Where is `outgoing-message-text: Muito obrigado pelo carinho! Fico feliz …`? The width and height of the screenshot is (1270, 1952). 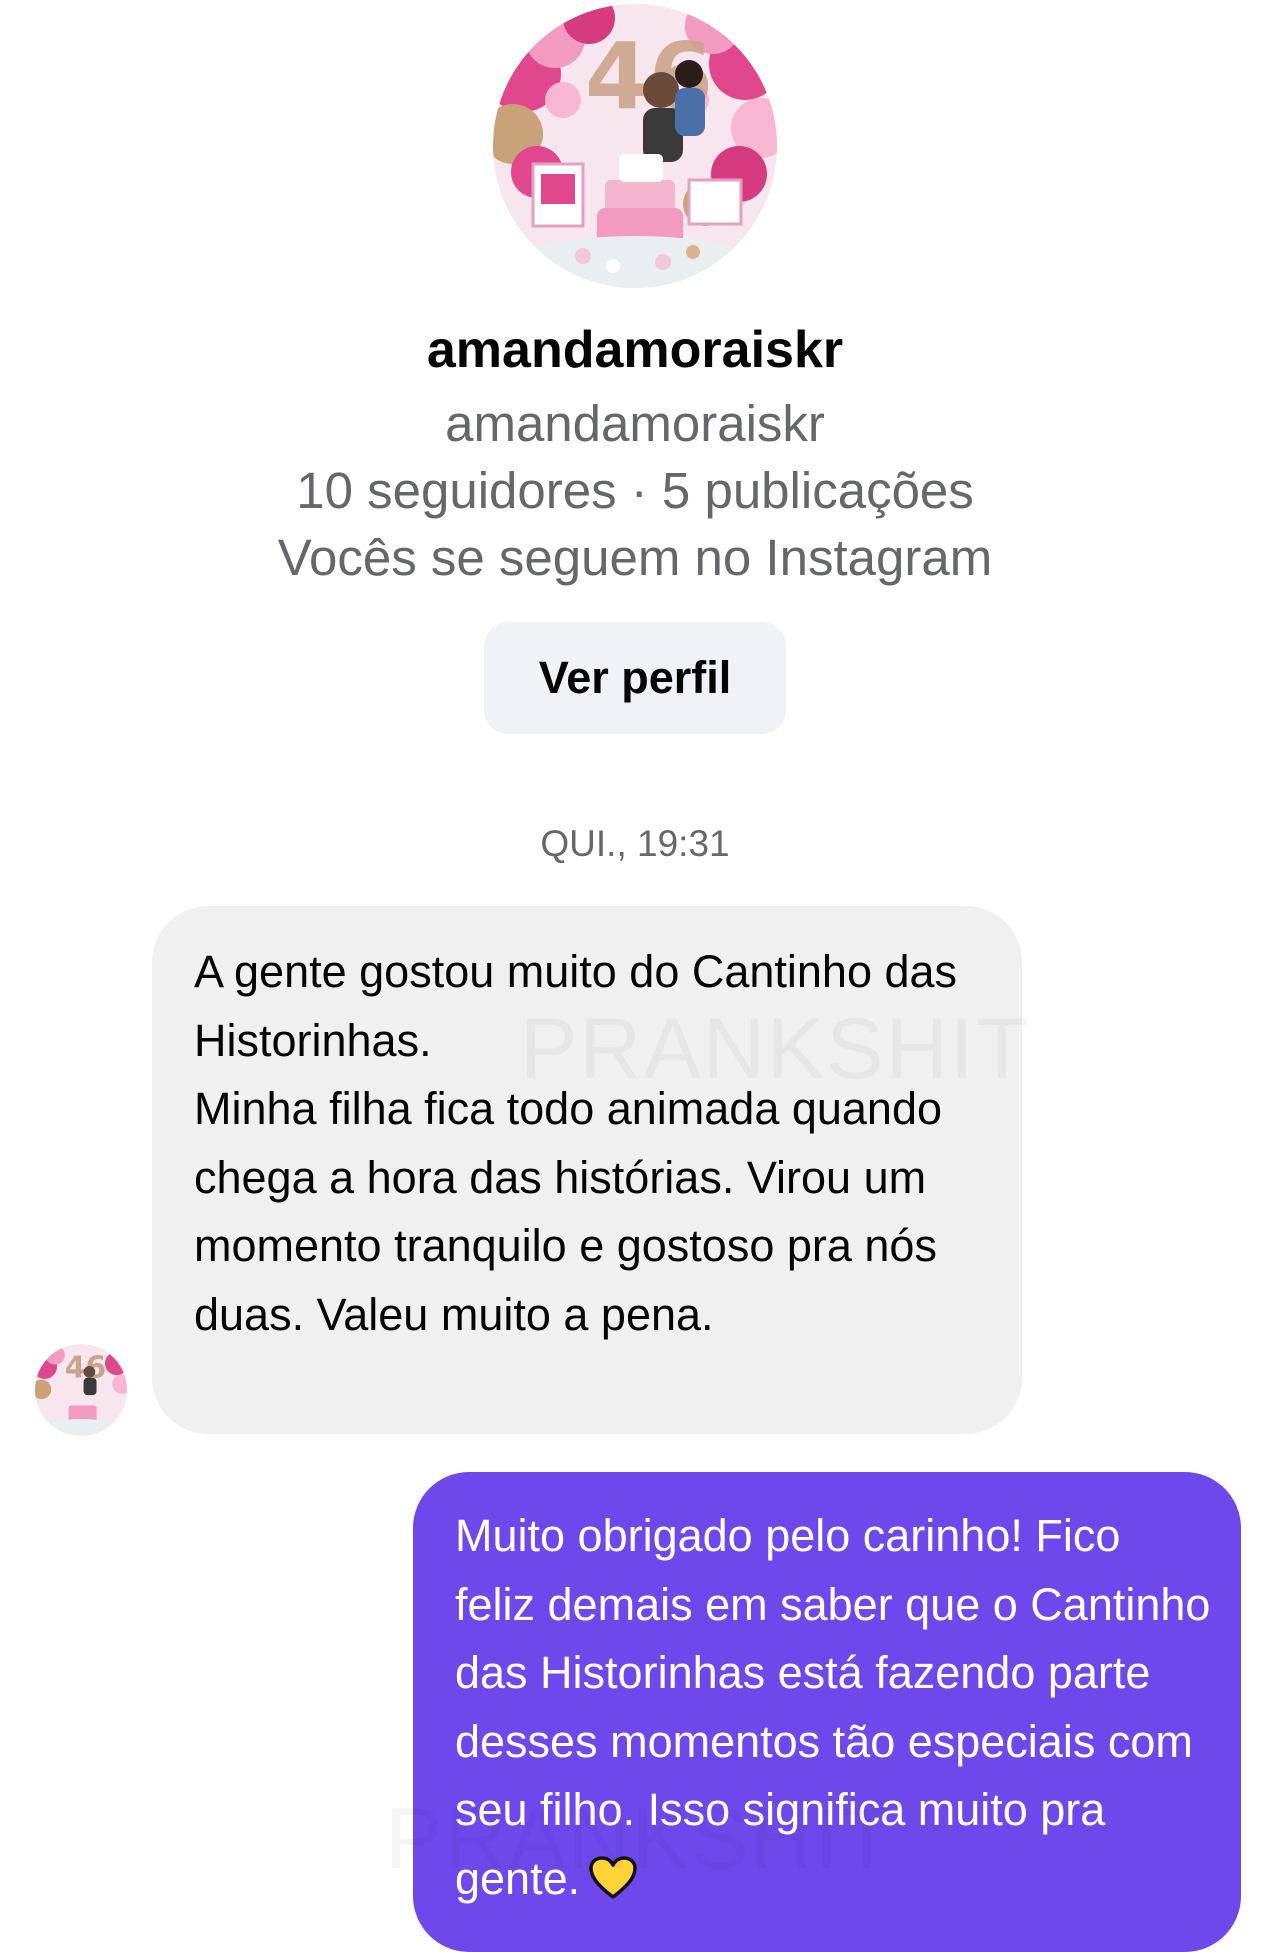
outgoing-message-text: Muito obrigado pelo carinho! Fico feliz … is located at coordinates (833, 1707).